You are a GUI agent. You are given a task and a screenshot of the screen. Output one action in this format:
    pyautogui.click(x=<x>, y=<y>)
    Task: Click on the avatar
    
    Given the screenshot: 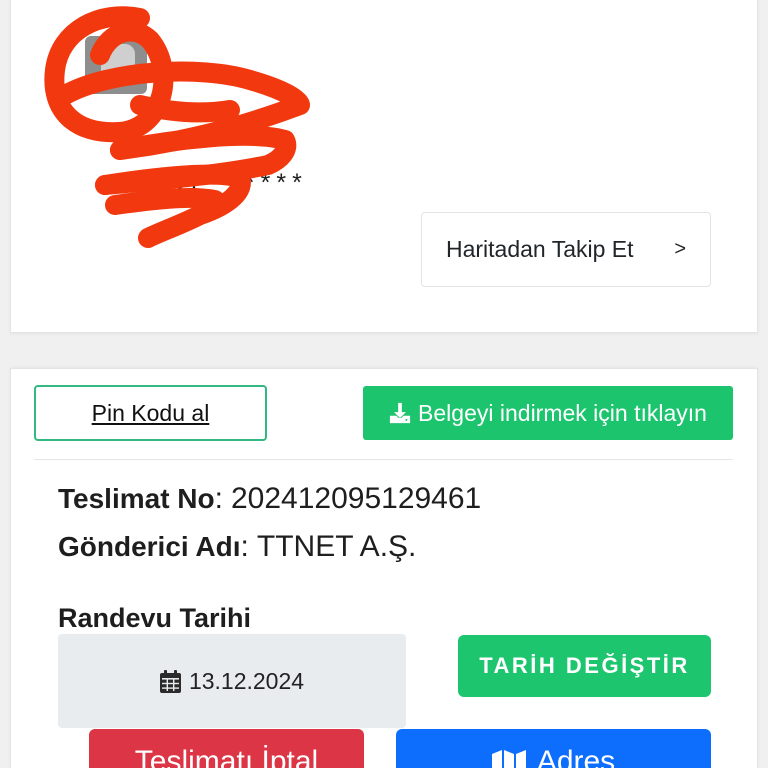 What is the action you would take?
    pyautogui.click(x=116, y=65)
    